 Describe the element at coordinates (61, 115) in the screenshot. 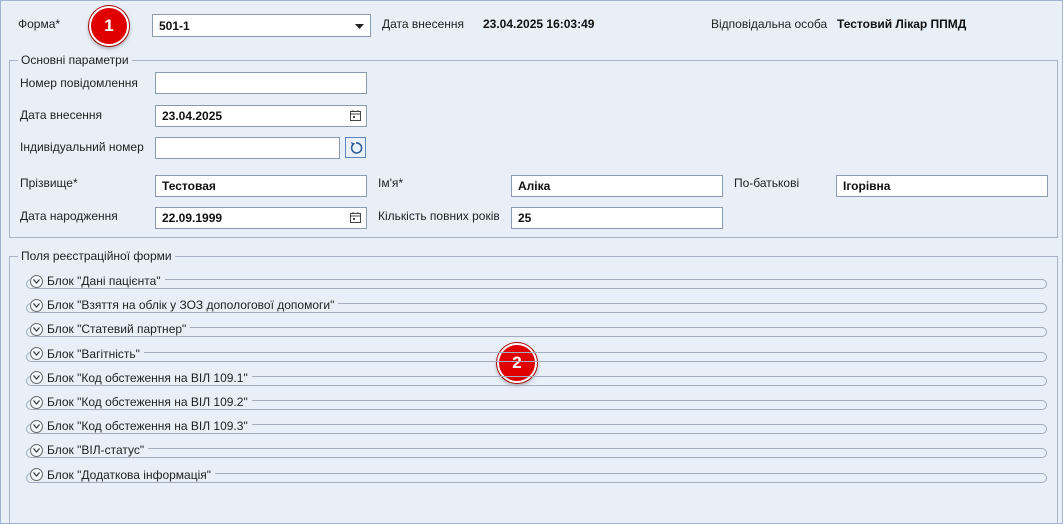

I see `entry-date-field-label: Дата внесення` at that location.